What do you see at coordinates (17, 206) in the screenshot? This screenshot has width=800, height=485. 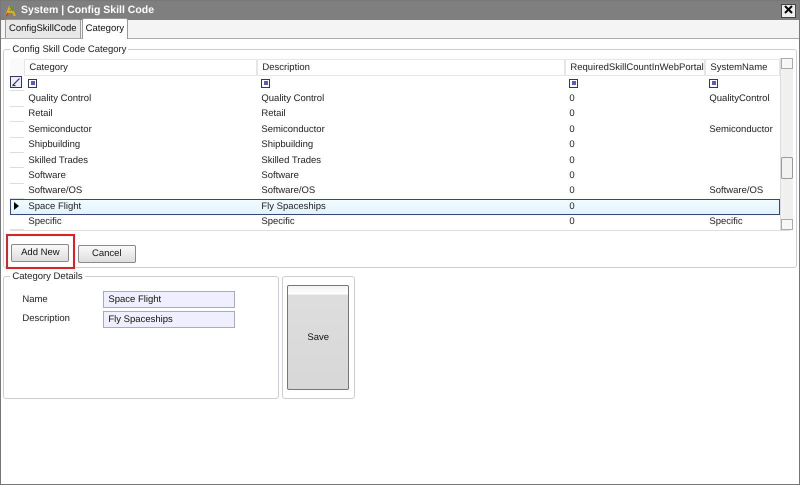 I see `current-row-icon` at bounding box center [17, 206].